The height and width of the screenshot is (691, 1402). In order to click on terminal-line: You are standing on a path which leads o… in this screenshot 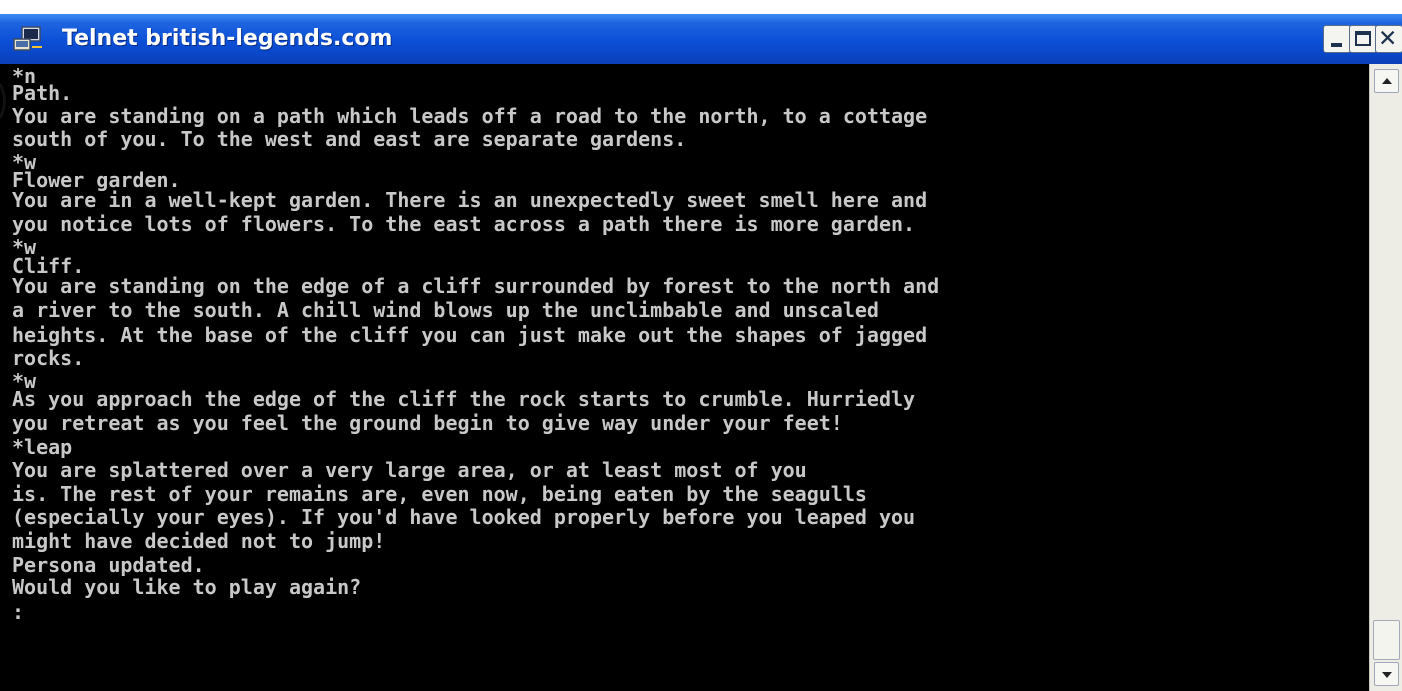, I will do `click(470, 116)`.